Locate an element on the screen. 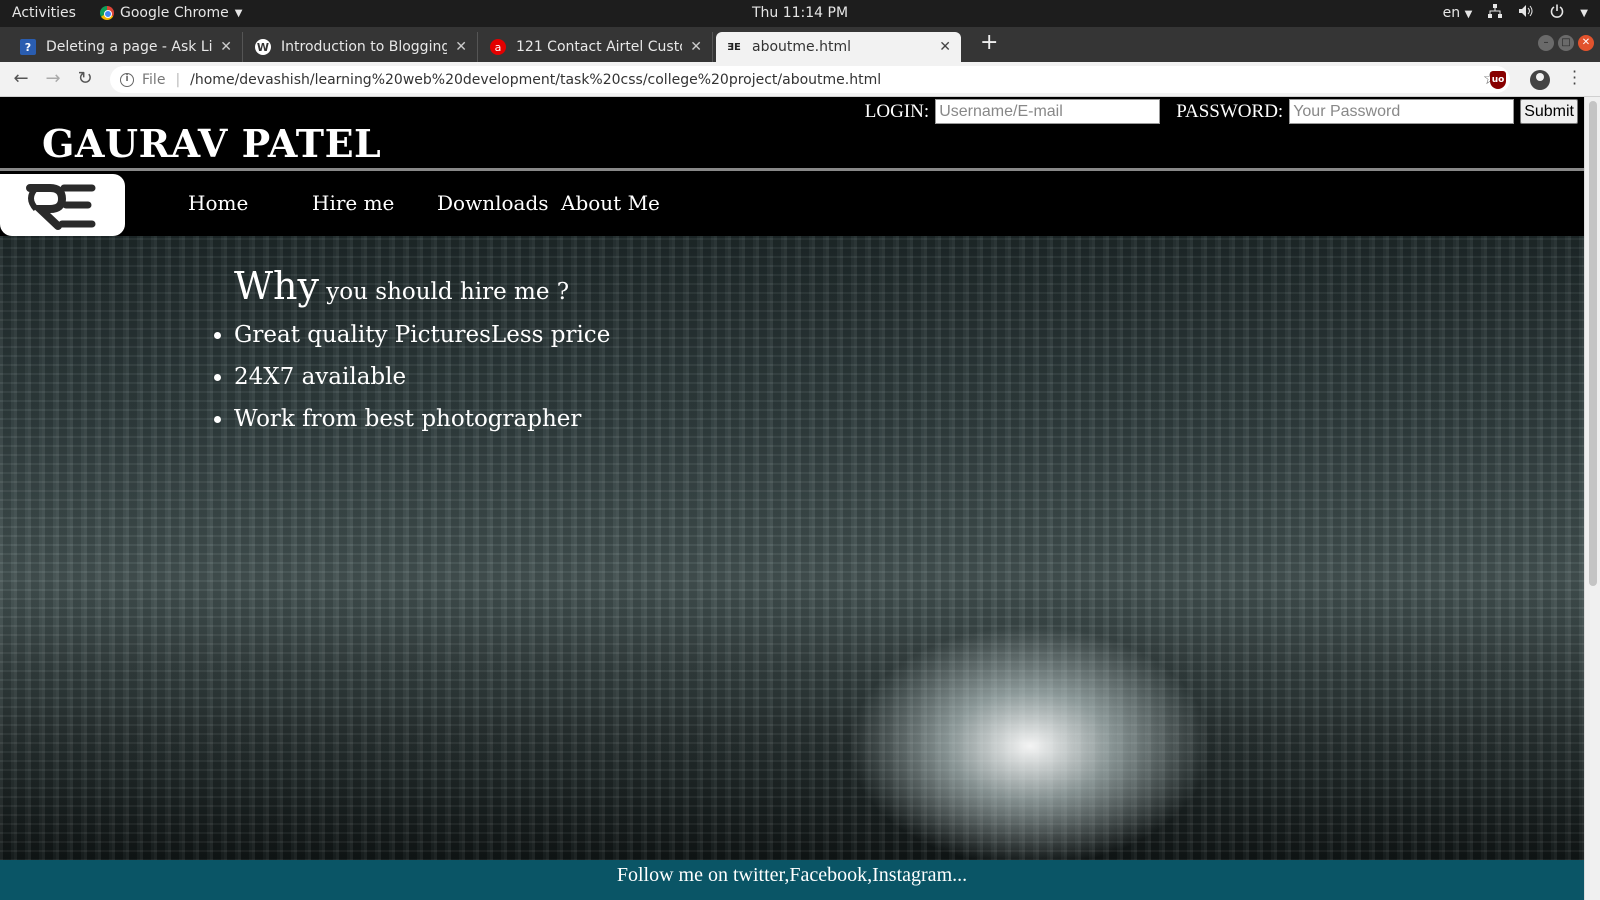 The image size is (1600, 900). tab-title: aboutme.html is located at coordinates (801, 47).